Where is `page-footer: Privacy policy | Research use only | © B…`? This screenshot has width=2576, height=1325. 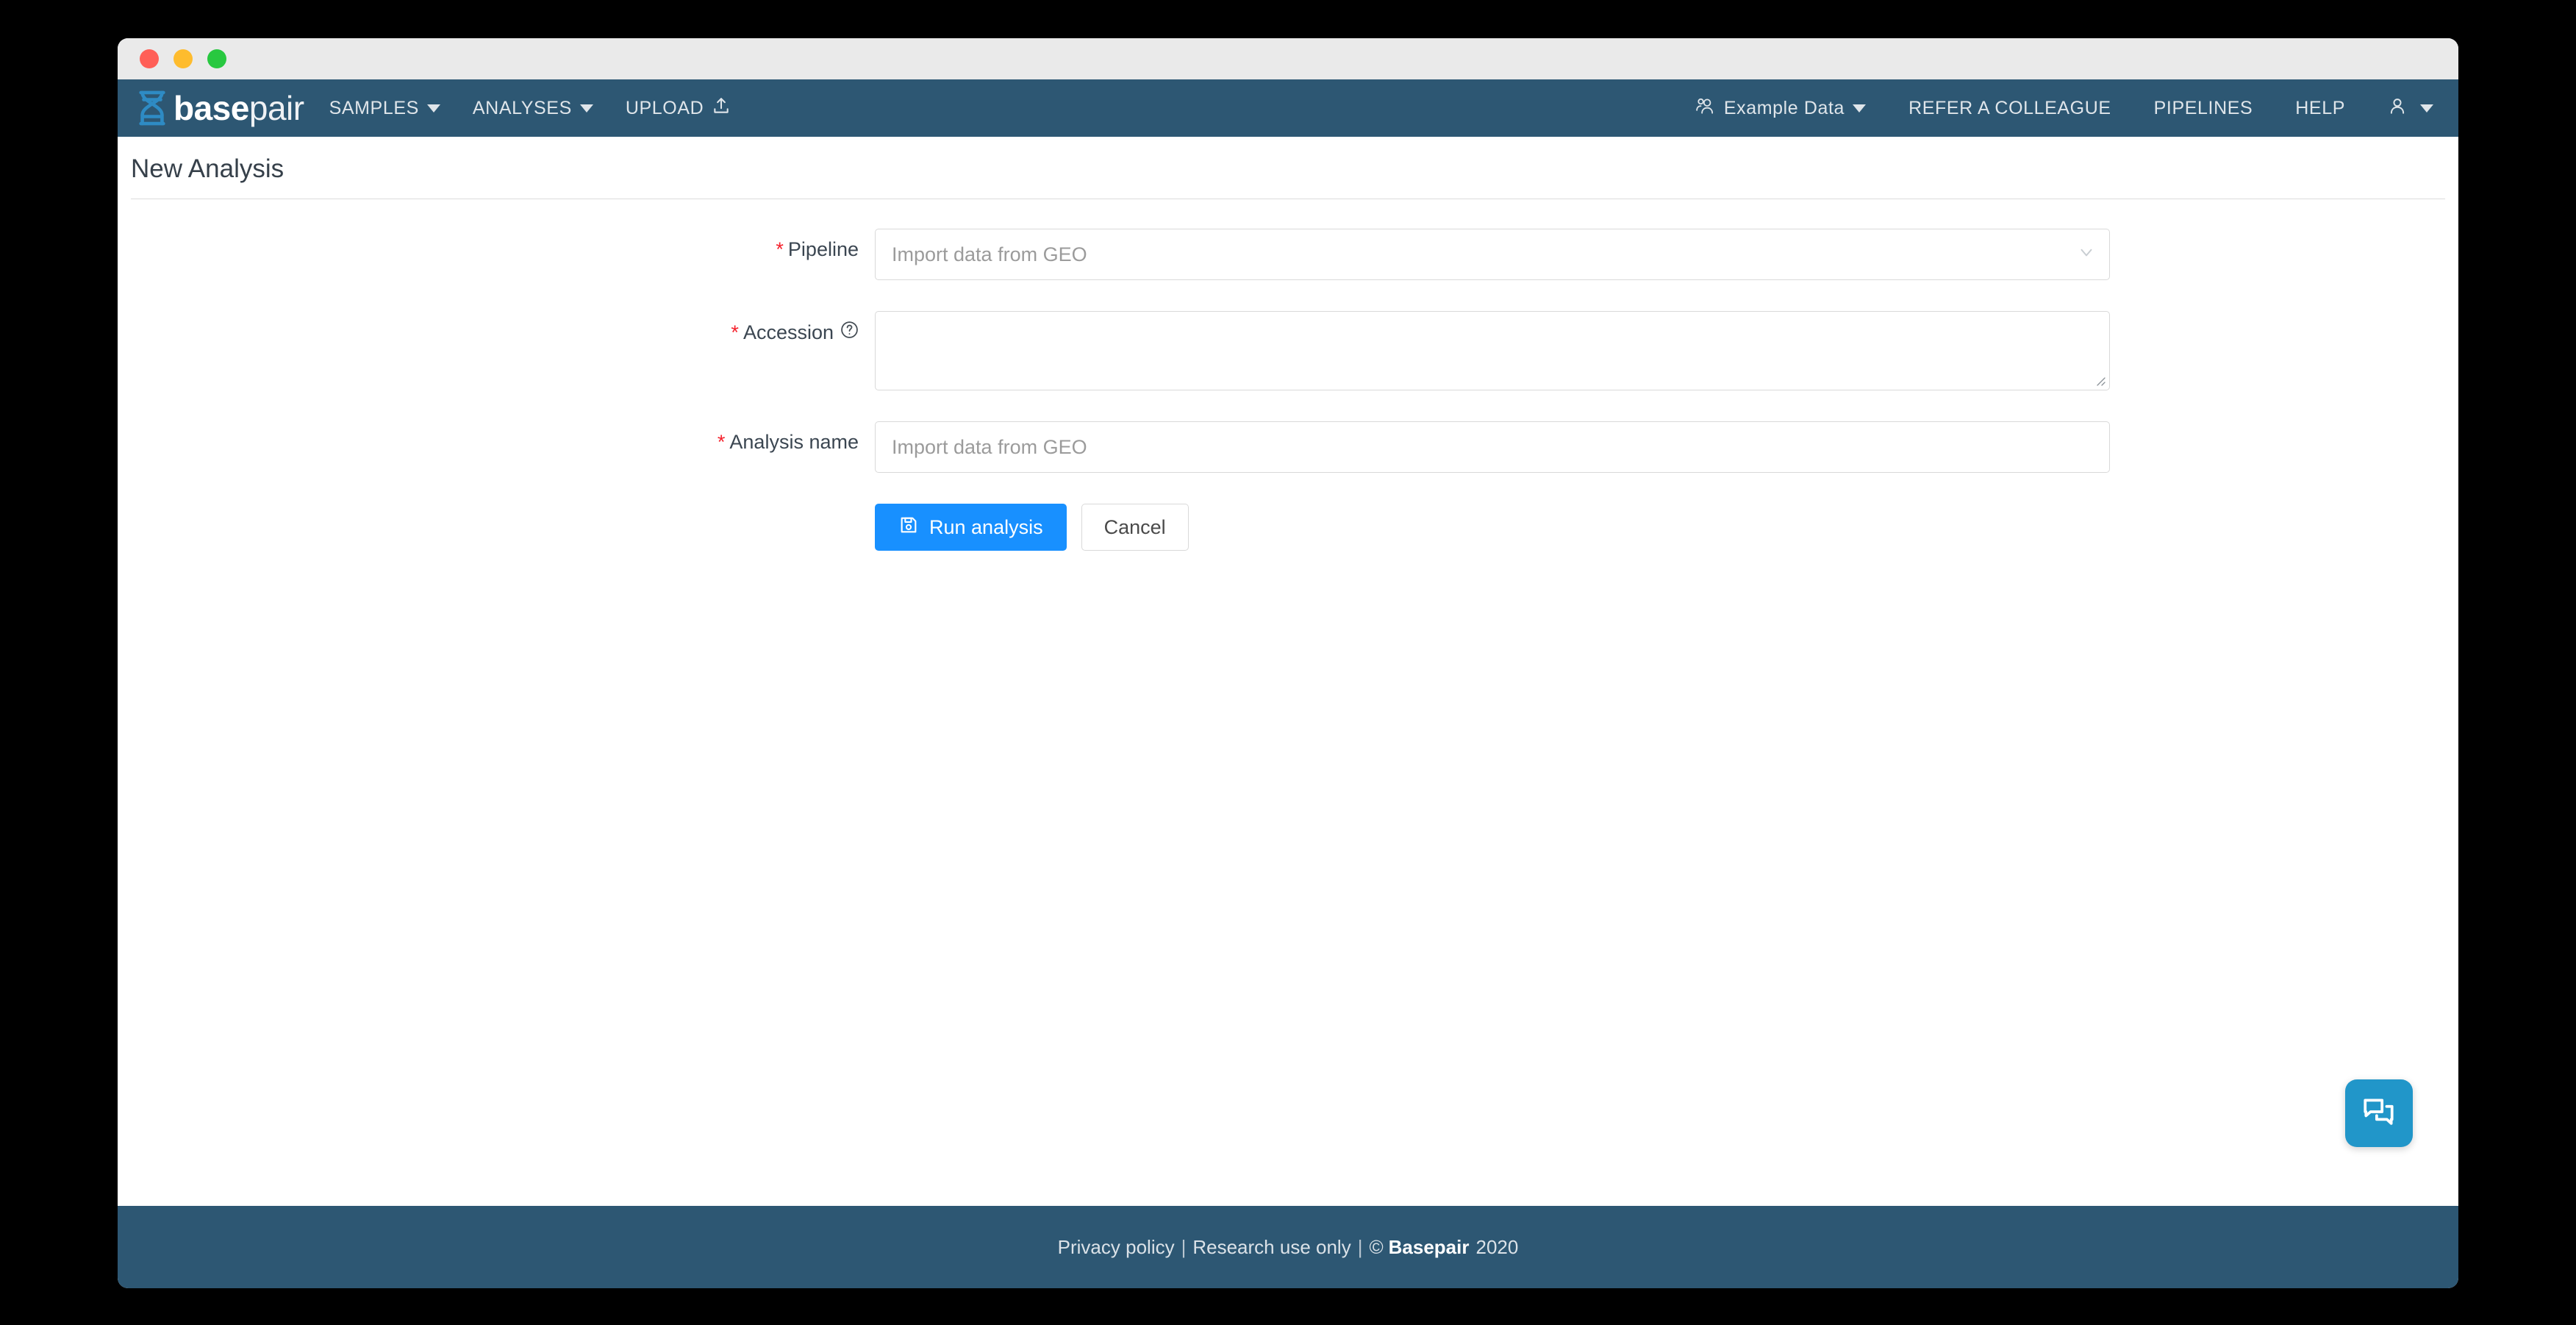 page-footer: Privacy policy | Research use only | © B… is located at coordinates (1288, 1247).